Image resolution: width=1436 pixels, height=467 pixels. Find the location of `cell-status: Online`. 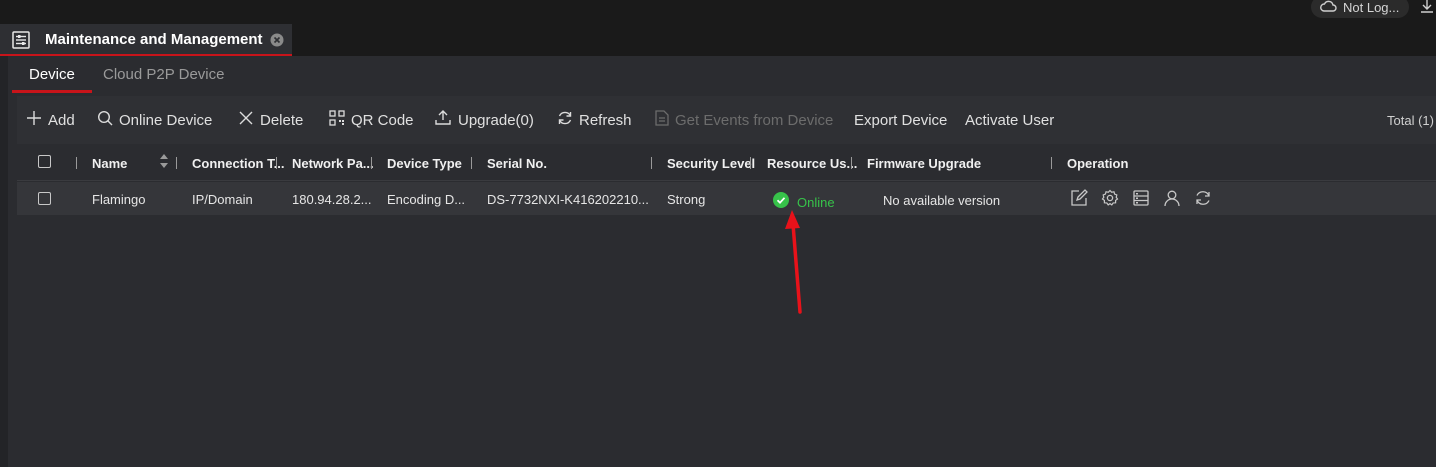

cell-status: Online is located at coordinates (804, 202).